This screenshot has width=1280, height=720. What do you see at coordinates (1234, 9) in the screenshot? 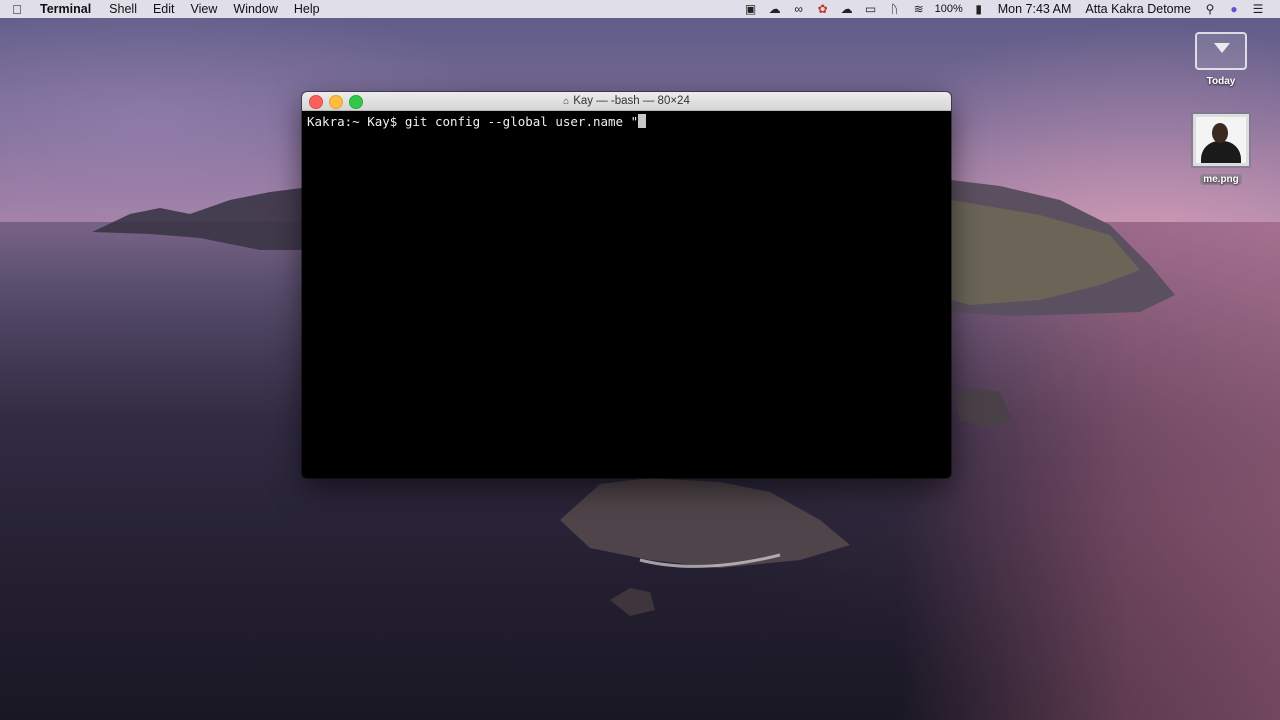
I see `siri-icon: ●` at bounding box center [1234, 9].